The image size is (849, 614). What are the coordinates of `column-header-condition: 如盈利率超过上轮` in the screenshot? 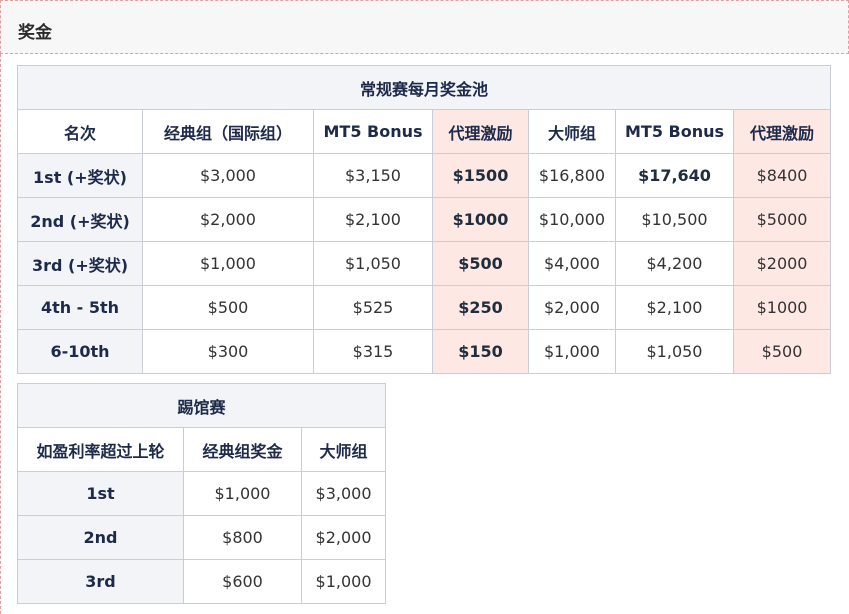 It's located at (100, 449).